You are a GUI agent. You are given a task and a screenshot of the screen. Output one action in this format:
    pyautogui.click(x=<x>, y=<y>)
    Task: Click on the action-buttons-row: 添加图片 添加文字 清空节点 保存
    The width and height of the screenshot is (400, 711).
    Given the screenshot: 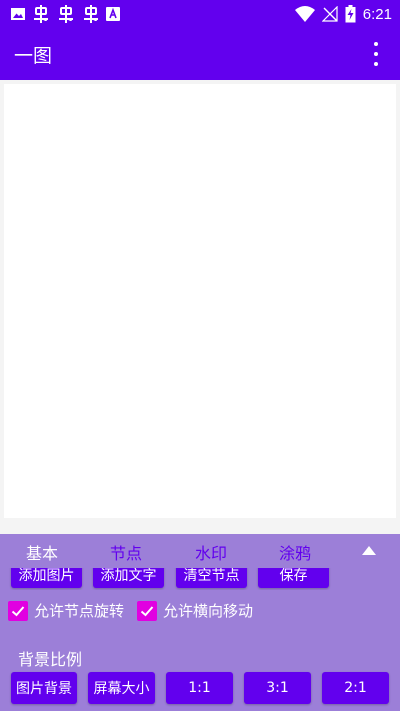 What is the action you would take?
    pyautogui.click(x=200, y=579)
    